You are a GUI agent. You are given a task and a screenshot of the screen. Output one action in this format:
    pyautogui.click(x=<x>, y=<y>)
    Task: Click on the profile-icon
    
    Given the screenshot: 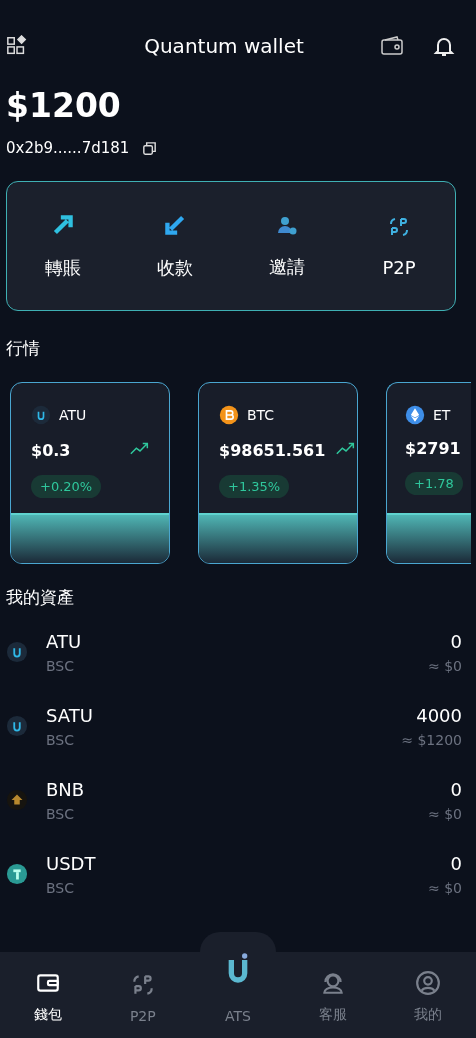 What is the action you would take?
    pyautogui.click(x=428, y=983)
    